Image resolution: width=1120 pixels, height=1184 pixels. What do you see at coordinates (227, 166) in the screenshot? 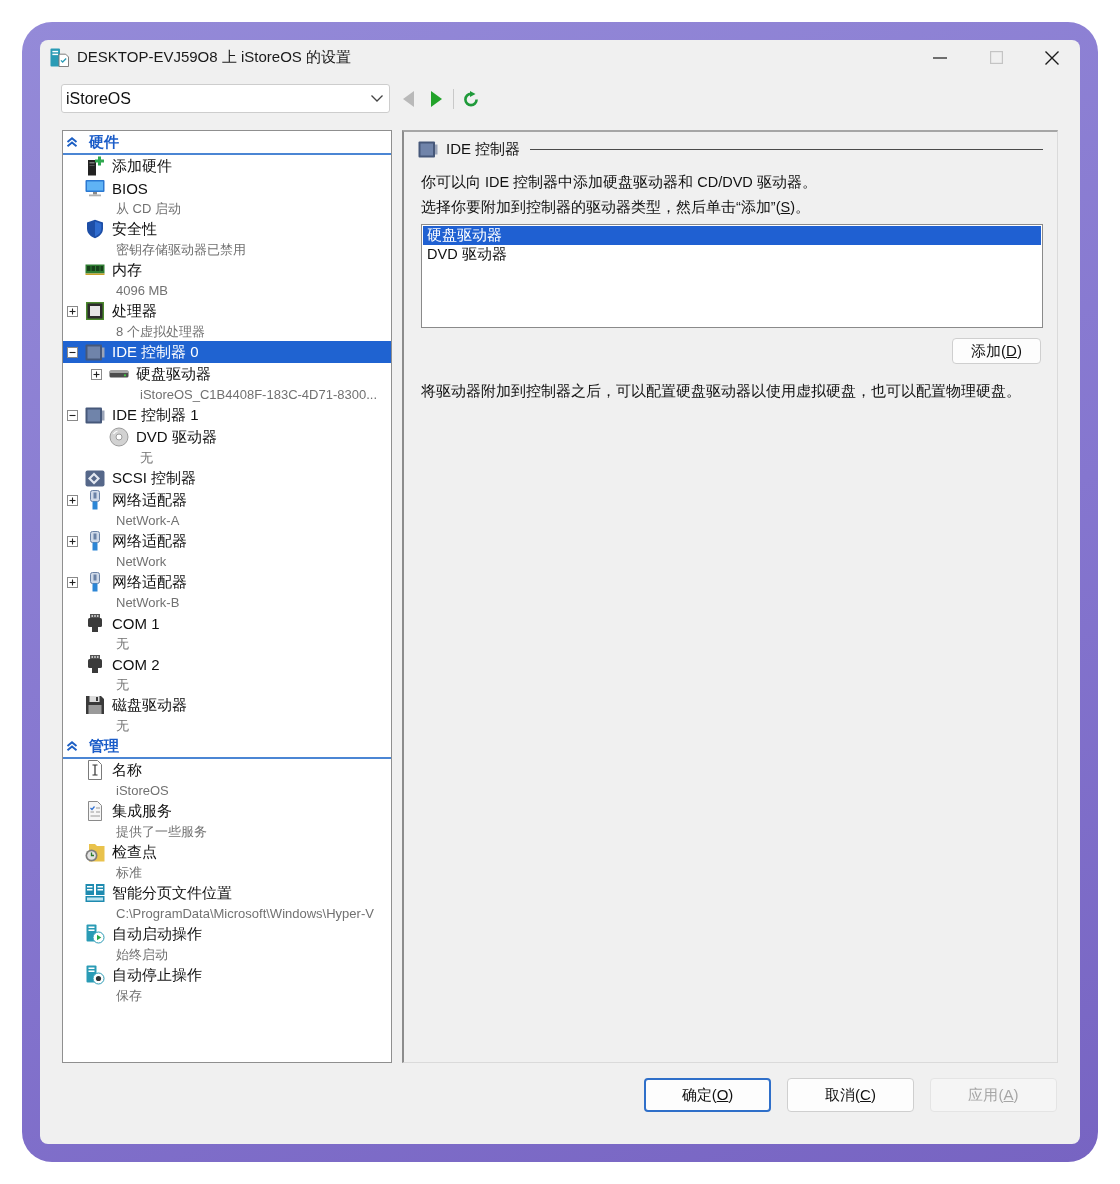
I see `tree-item: 添加硬件` at bounding box center [227, 166].